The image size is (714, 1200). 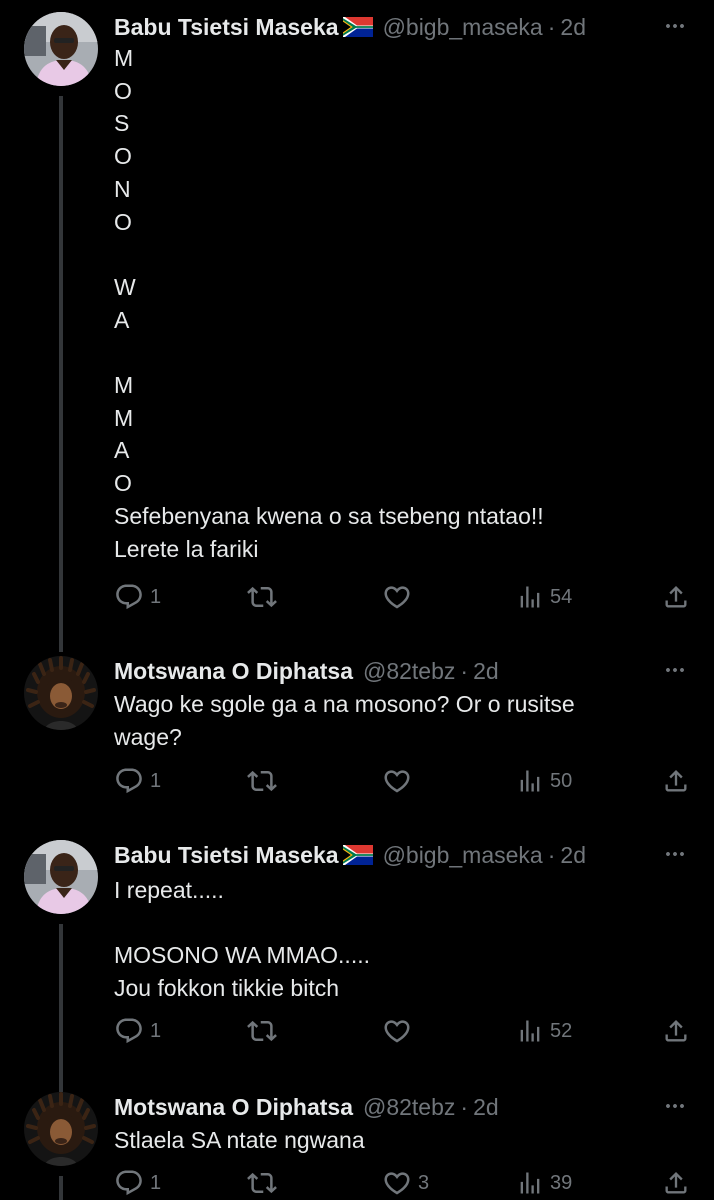 I want to click on views-button: 52, so click(x=544, y=1031).